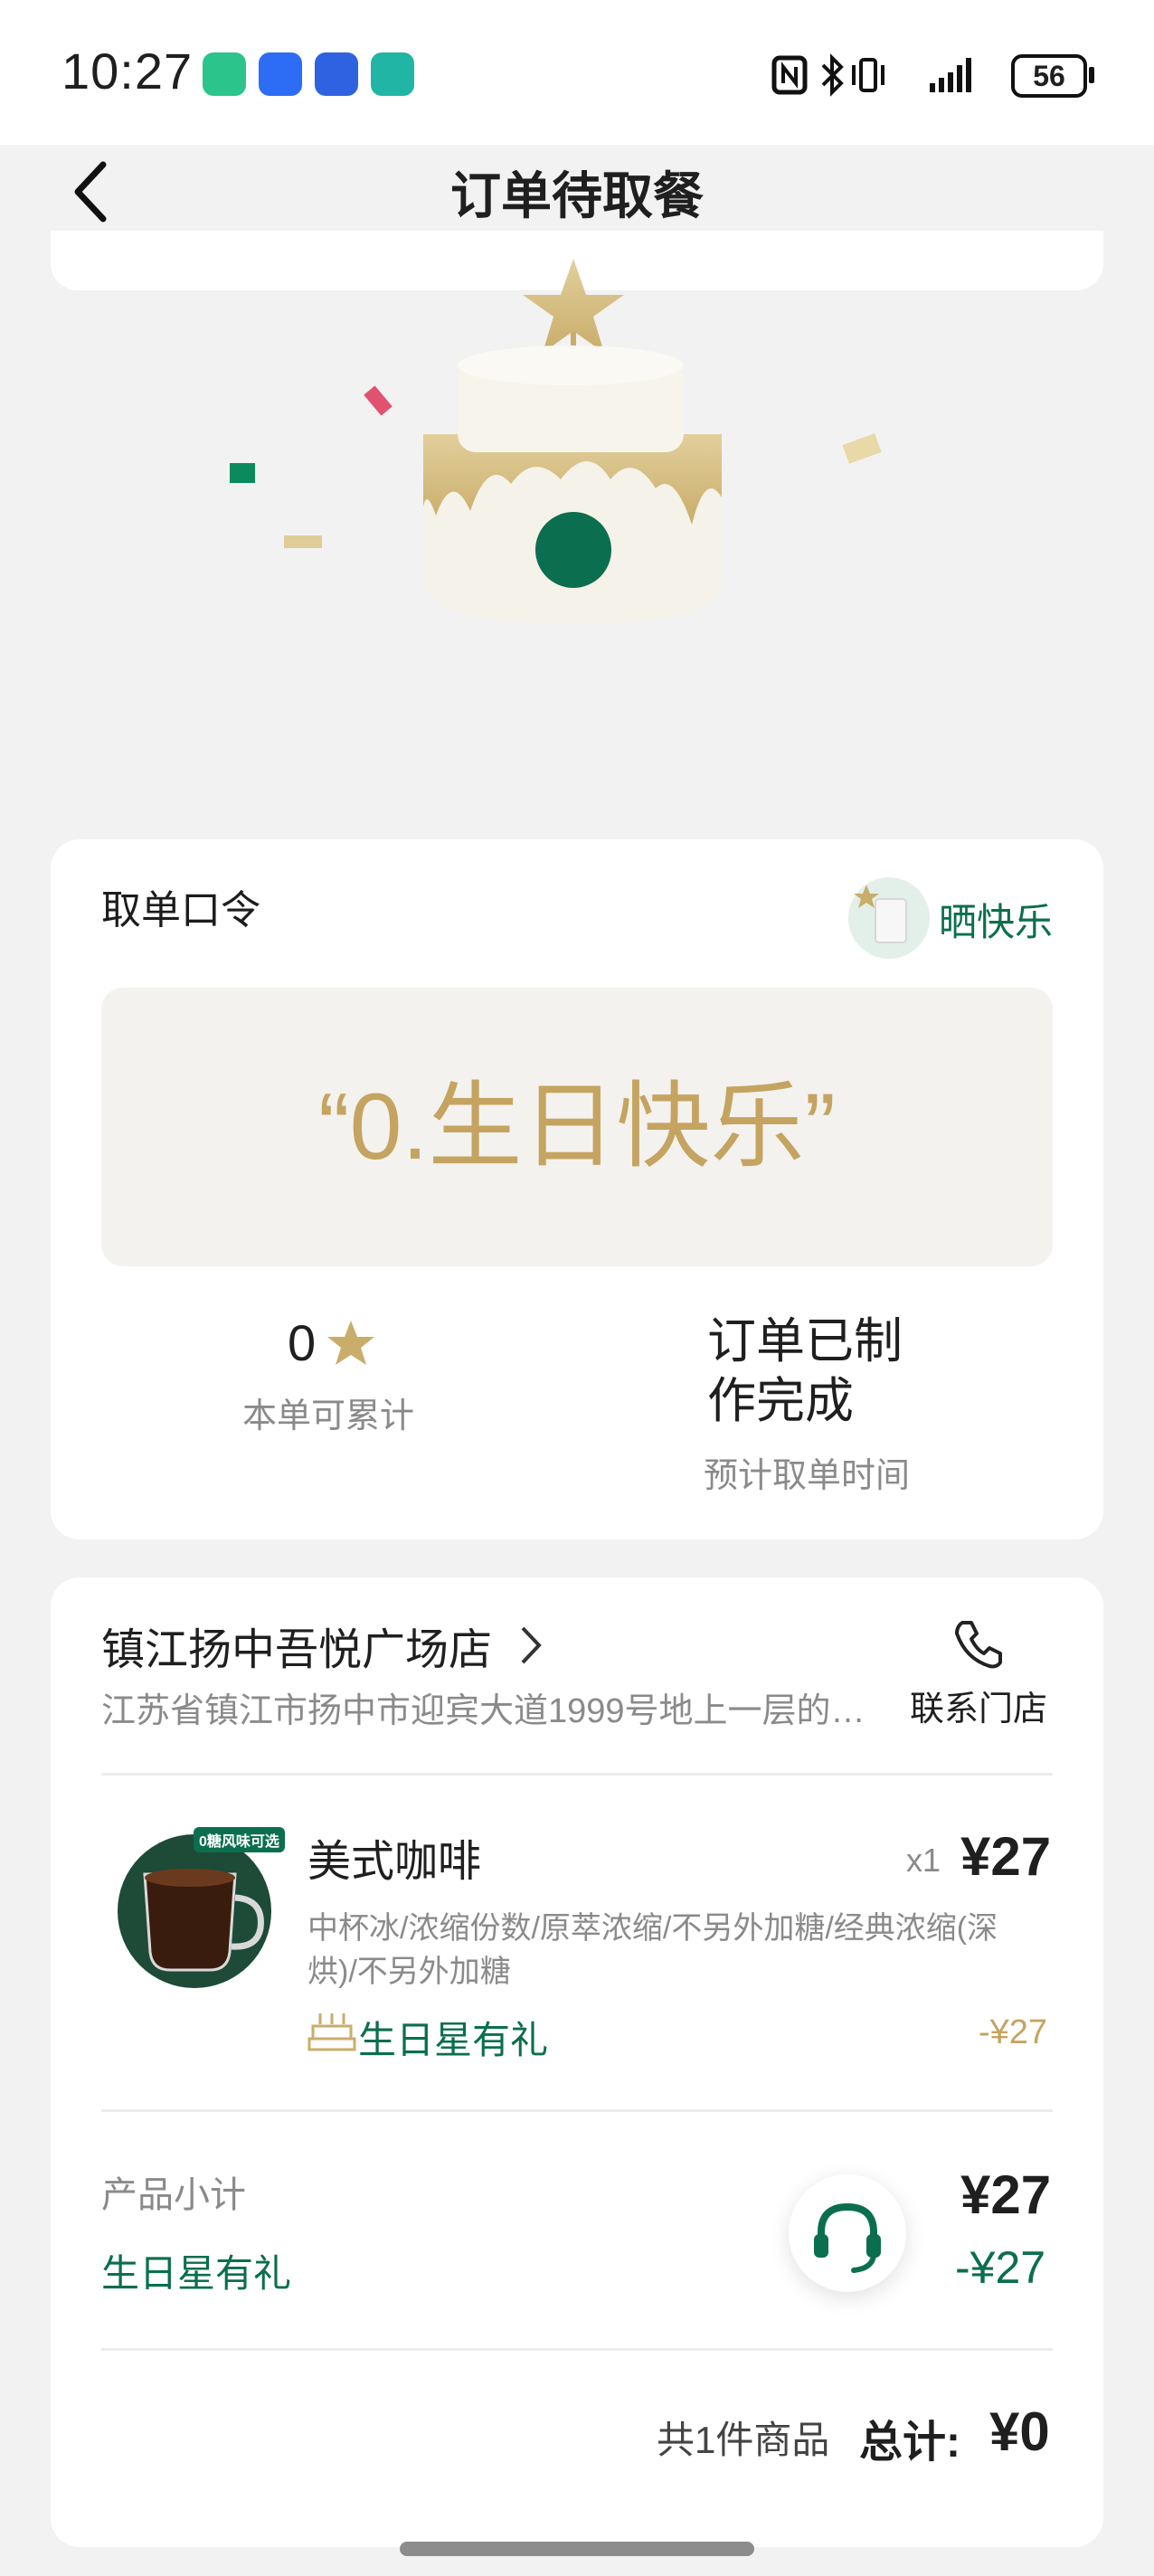 Image resolution: width=1154 pixels, height=2576 pixels. Describe the element at coordinates (296, 1646) in the screenshot. I see `store-name: 镇江扬中吾悦广场店` at that location.